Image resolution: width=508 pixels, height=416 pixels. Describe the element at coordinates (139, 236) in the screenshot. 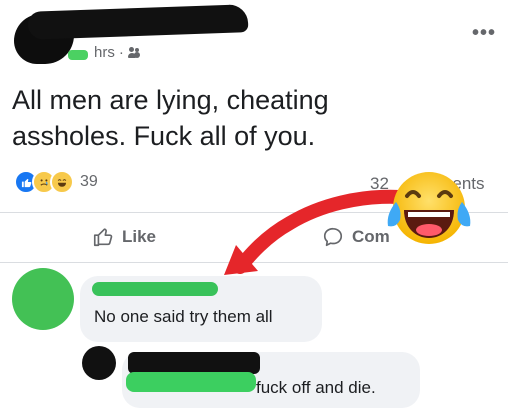

I see `like-label: Like` at that location.